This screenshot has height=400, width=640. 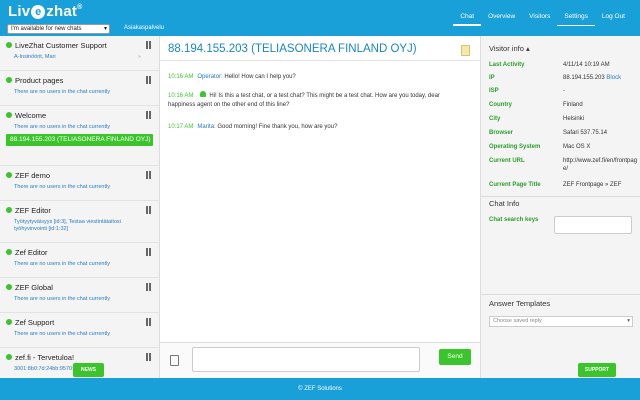 What do you see at coordinates (206, 127) in the screenshot?
I see `message-author: Marita:` at bounding box center [206, 127].